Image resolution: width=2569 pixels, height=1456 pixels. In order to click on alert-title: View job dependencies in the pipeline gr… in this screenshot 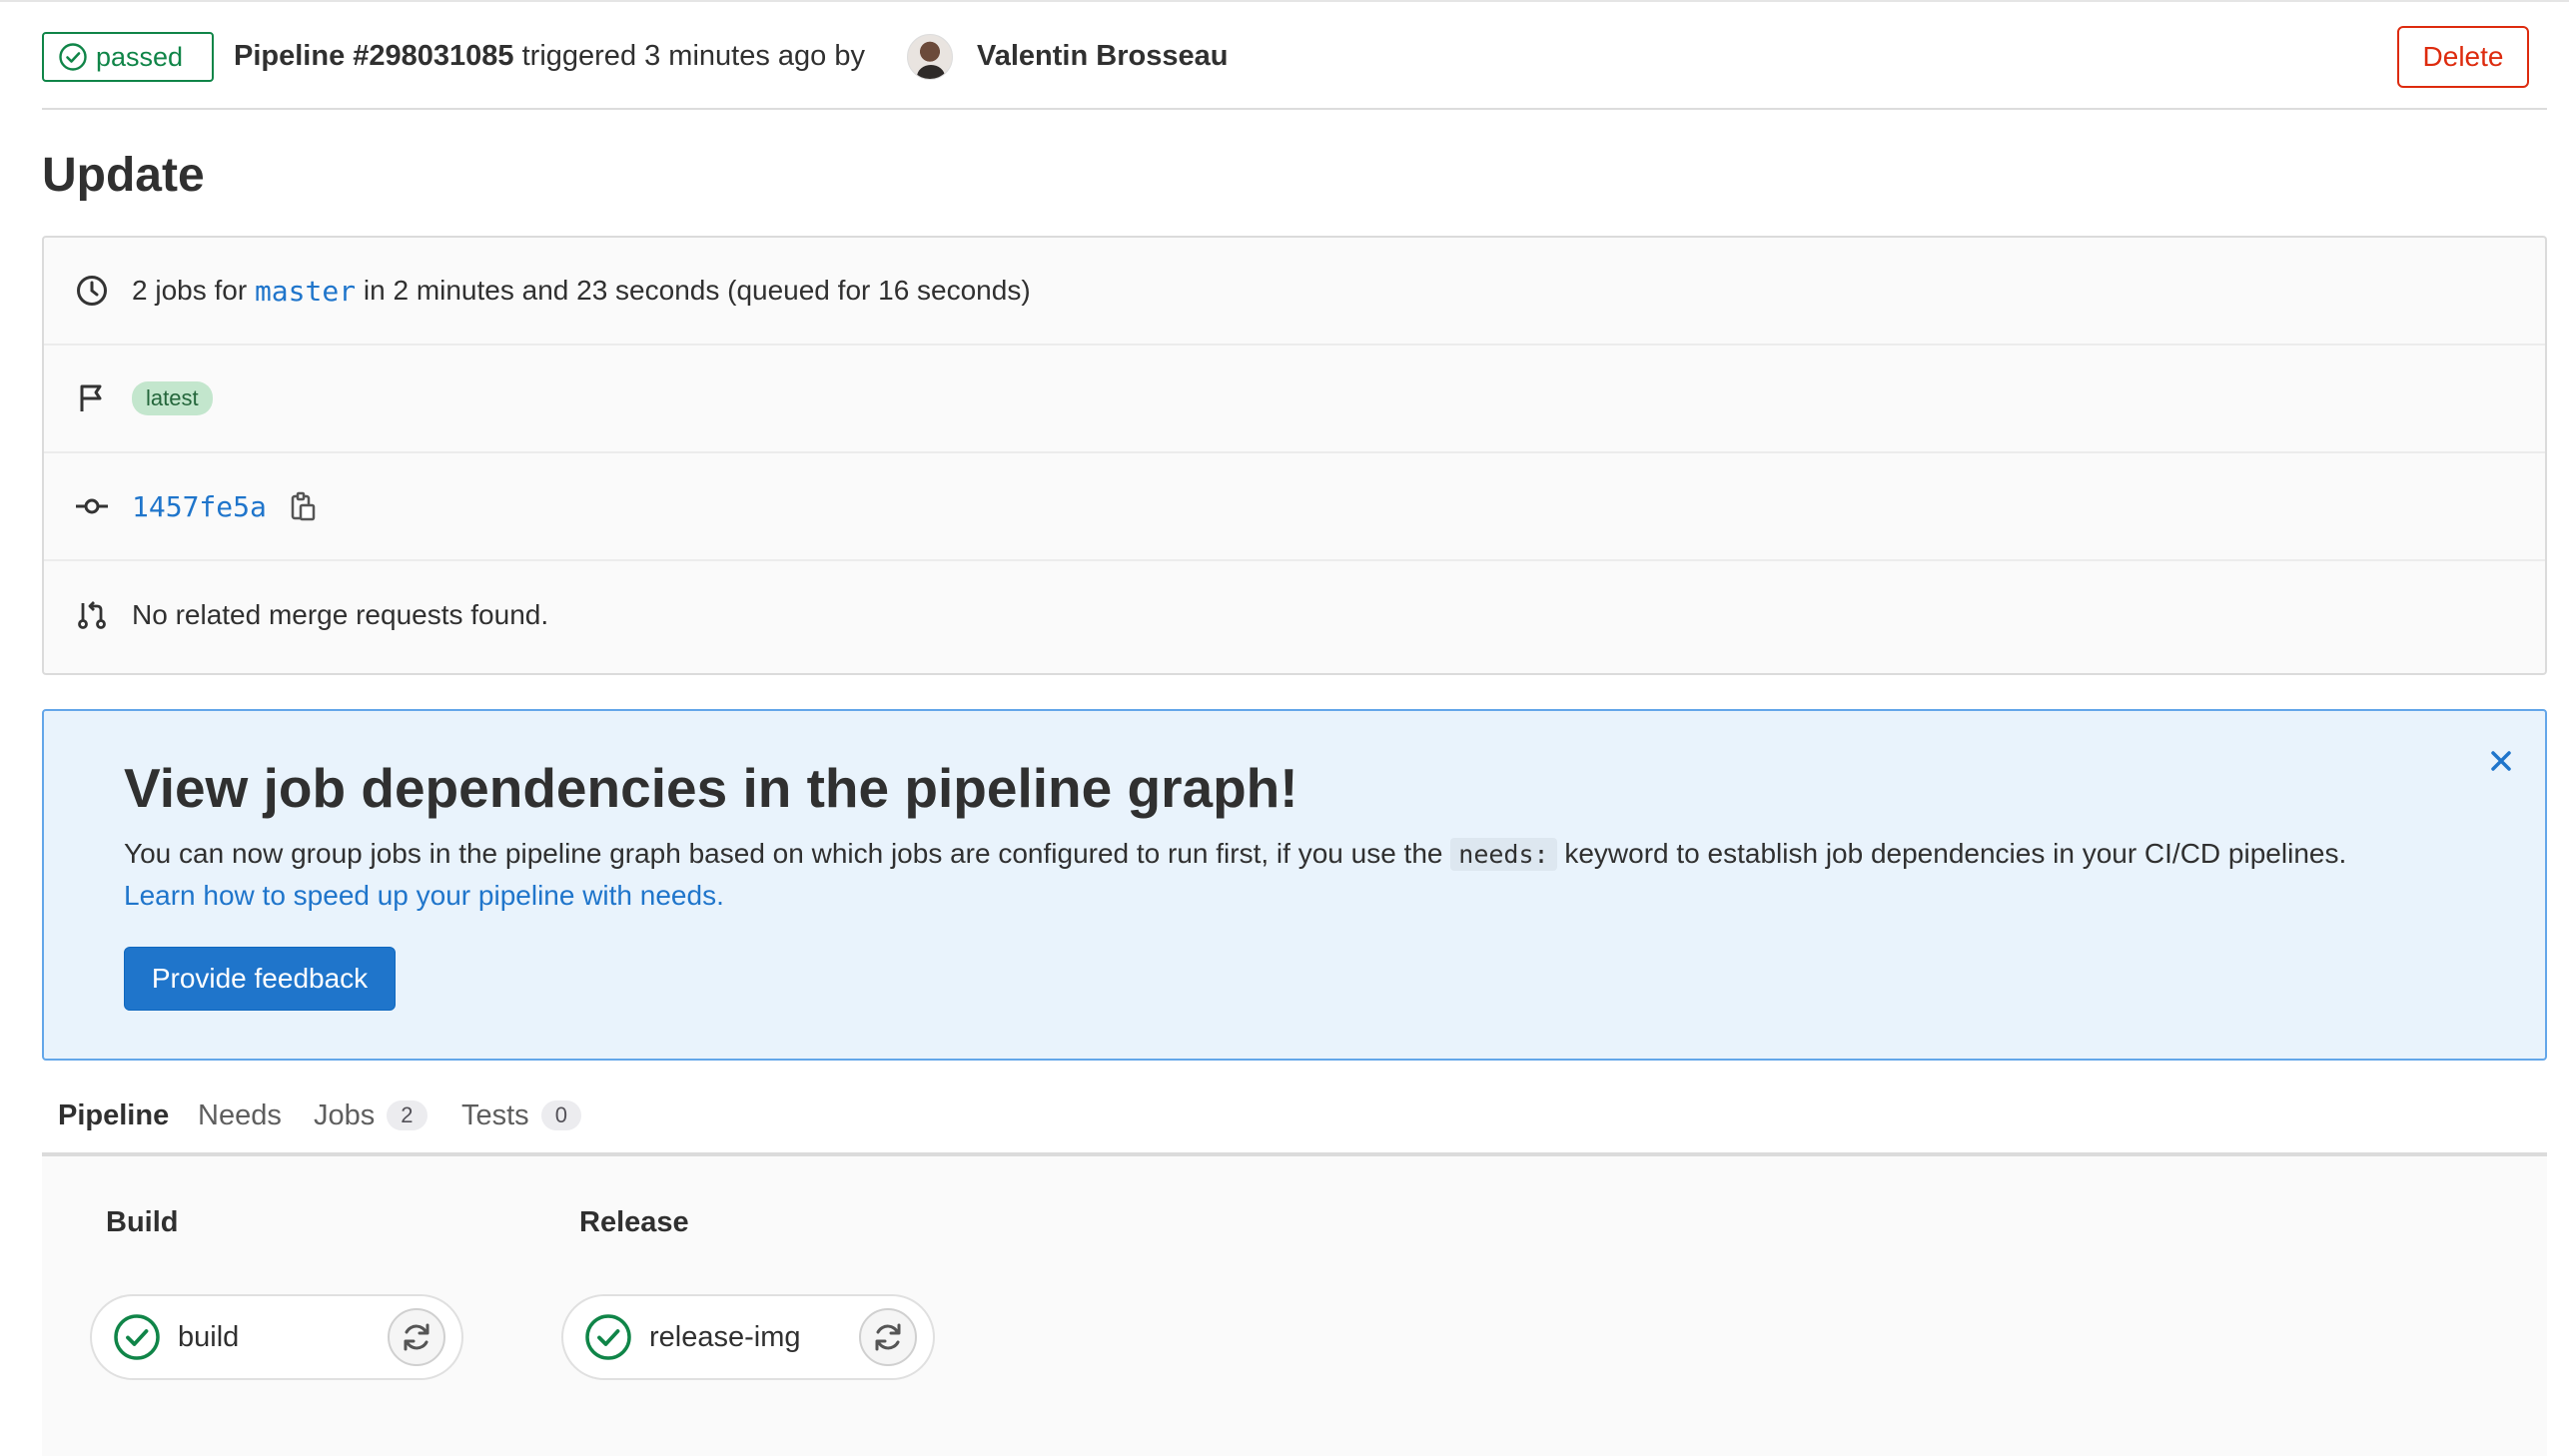, I will do `click(711, 788)`.